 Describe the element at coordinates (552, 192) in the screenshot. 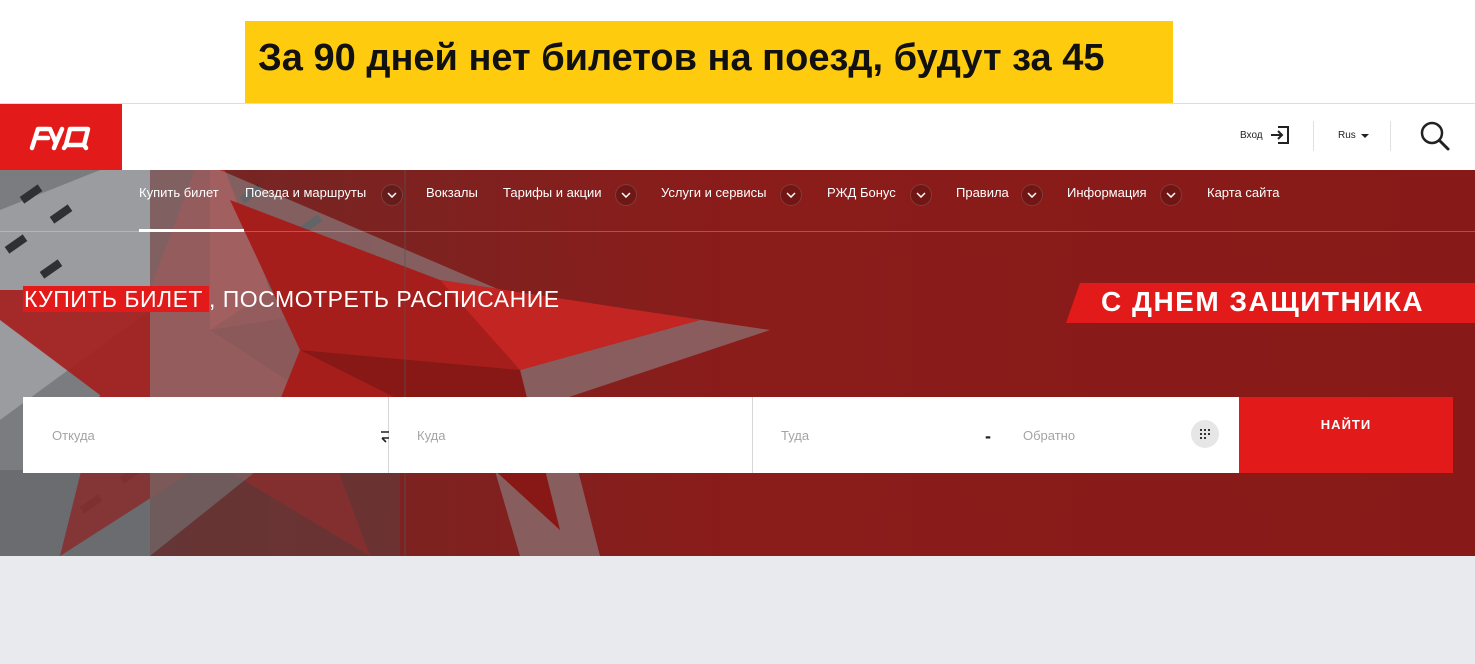

I see `nav-item-tariffs: Тарифы и акции` at that location.